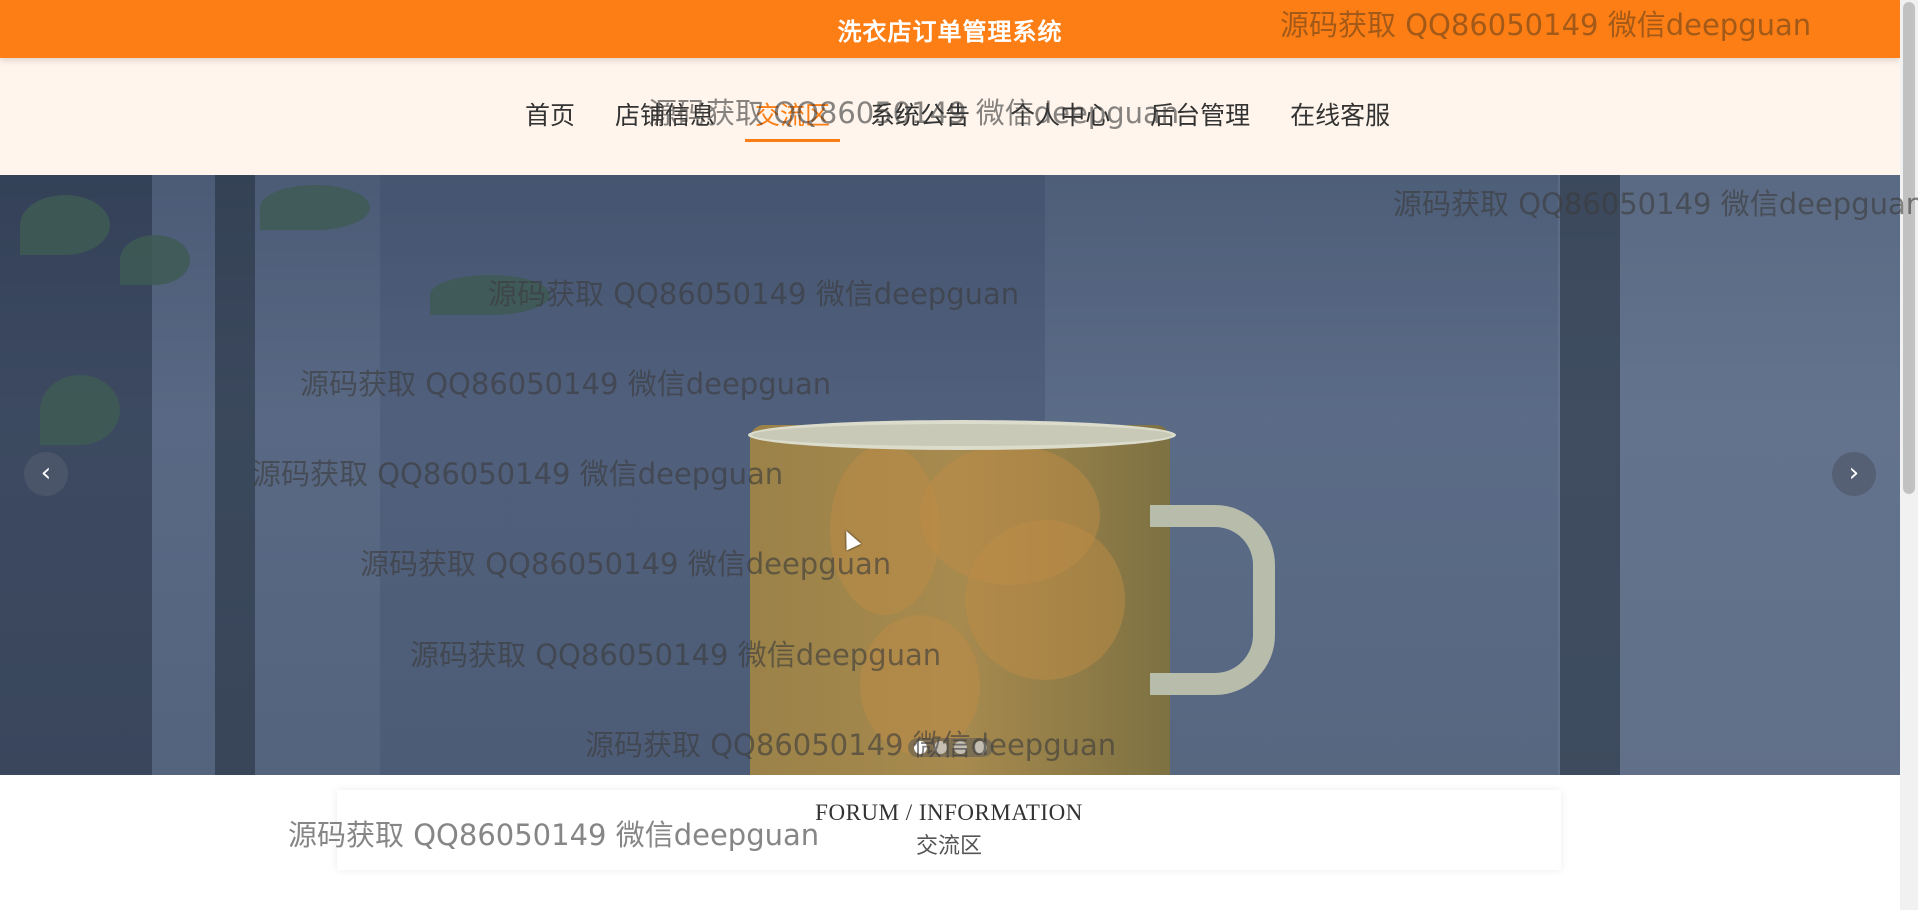 The image size is (1918, 910). What do you see at coordinates (550, 120) in the screenshot?
I see `nav-item-home: 首页` at bounding box center [550, 120].